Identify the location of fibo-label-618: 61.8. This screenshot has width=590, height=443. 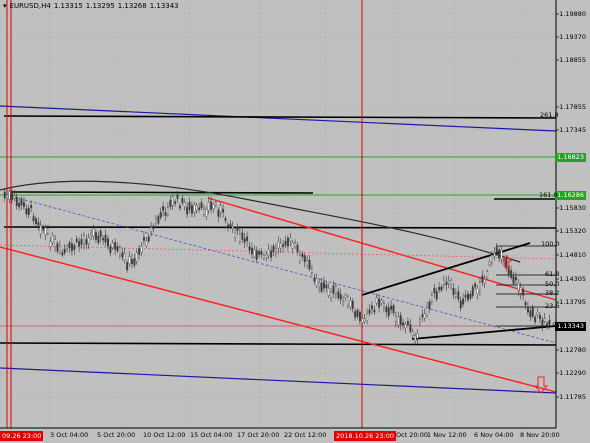
(552, 274).